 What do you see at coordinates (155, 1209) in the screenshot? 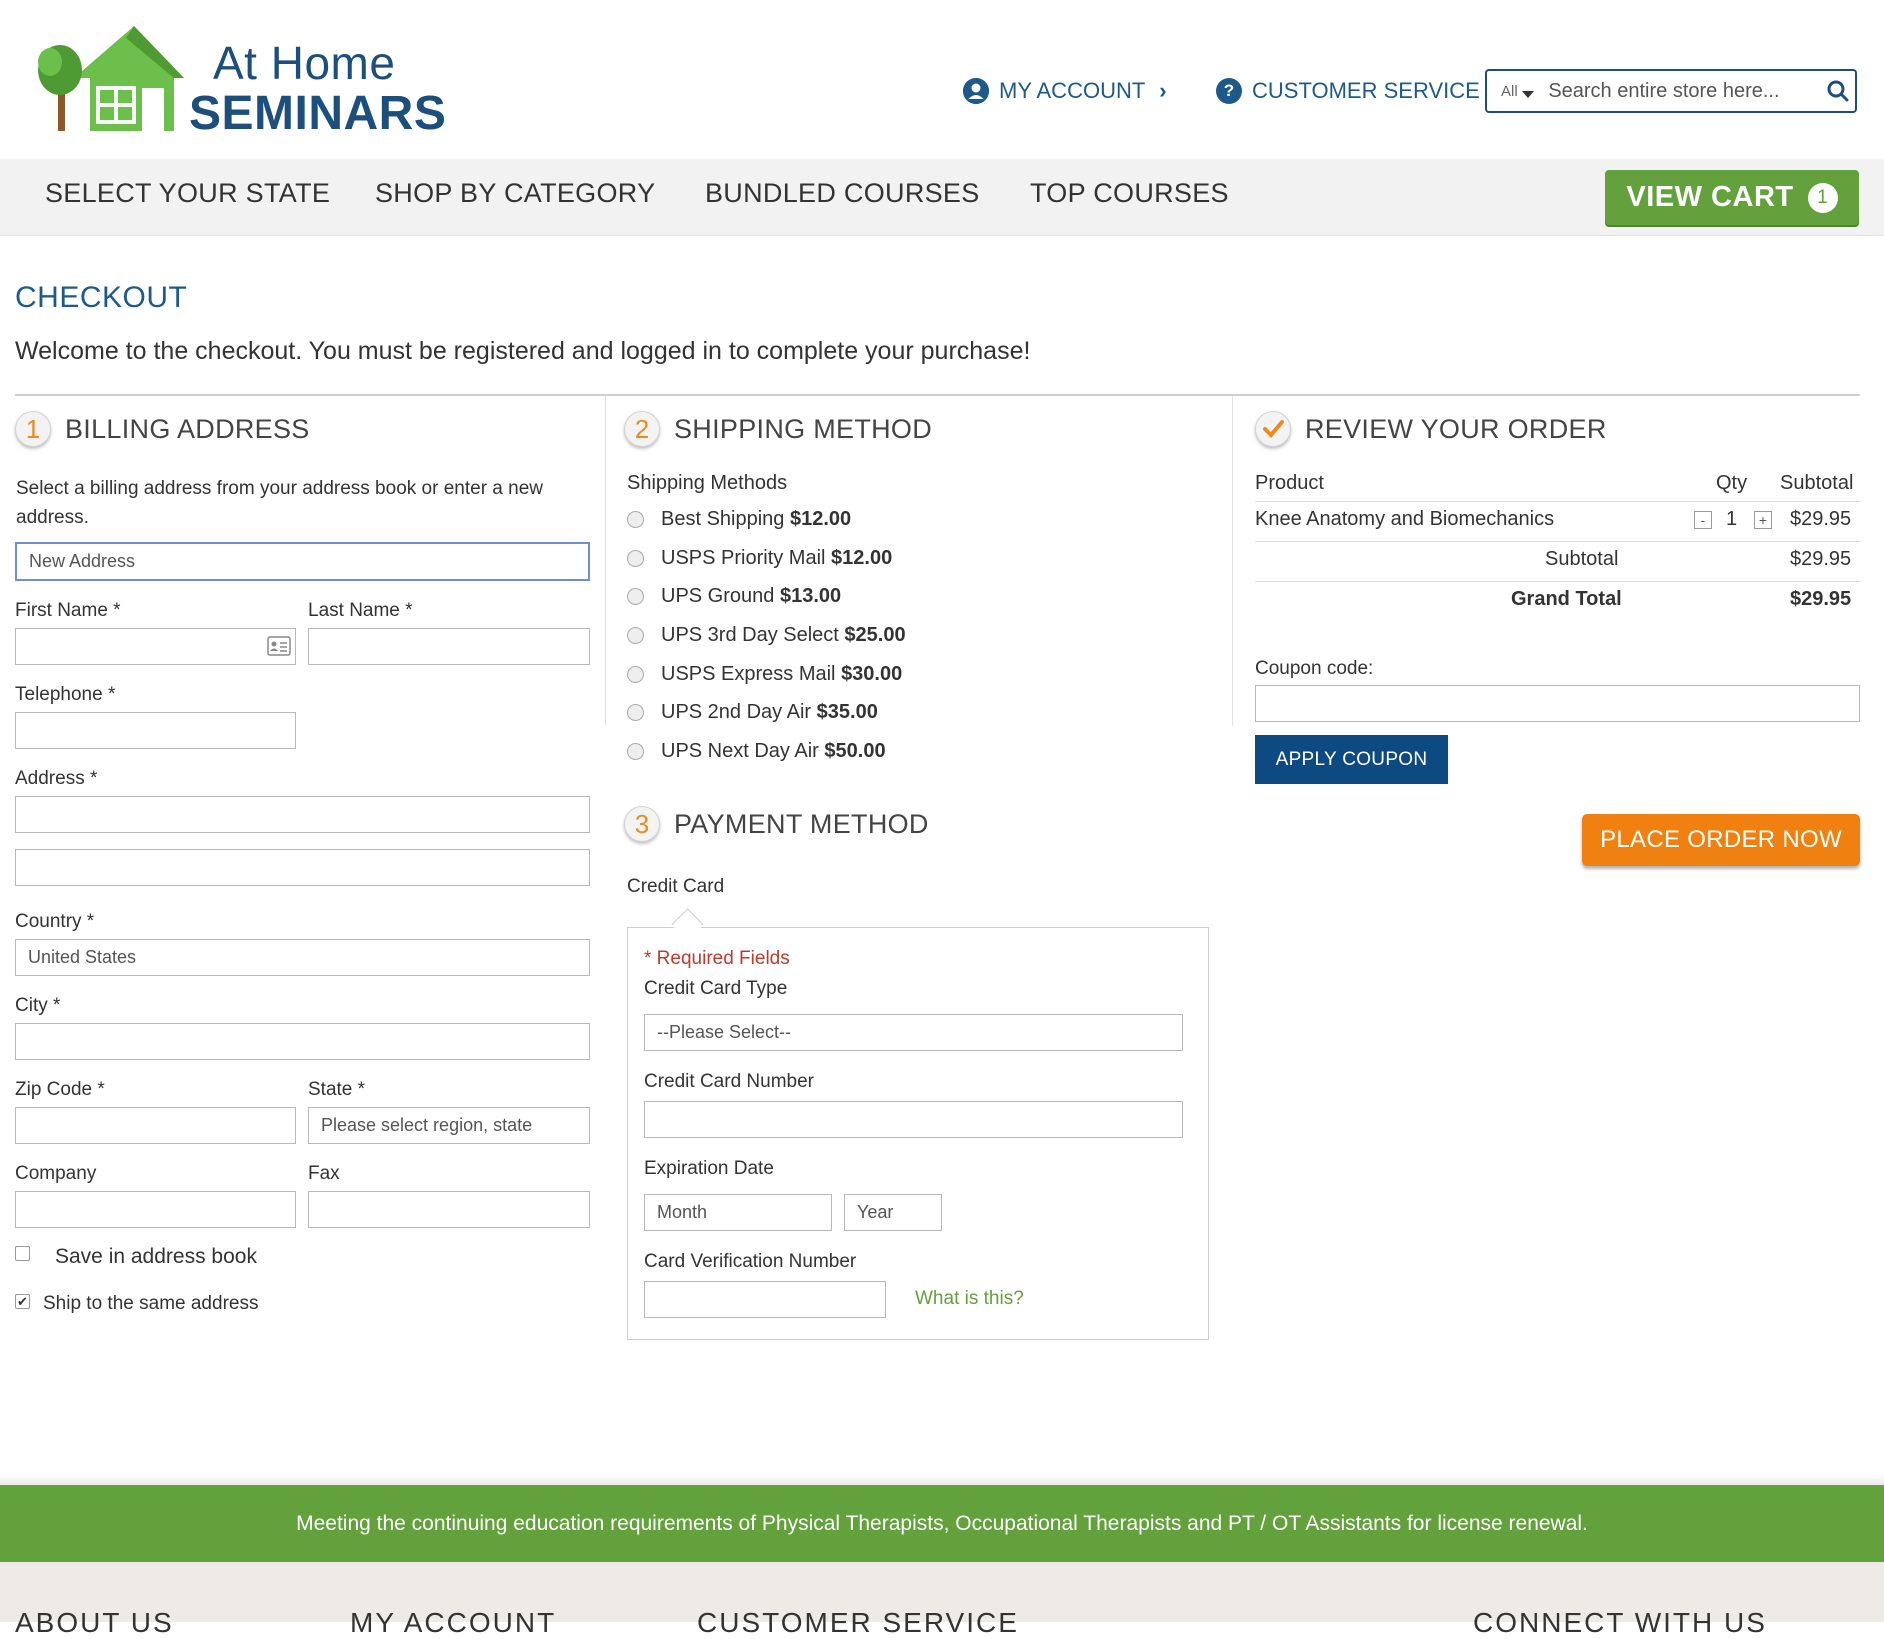
I see `company-field` at bounding box center [155, 1209].